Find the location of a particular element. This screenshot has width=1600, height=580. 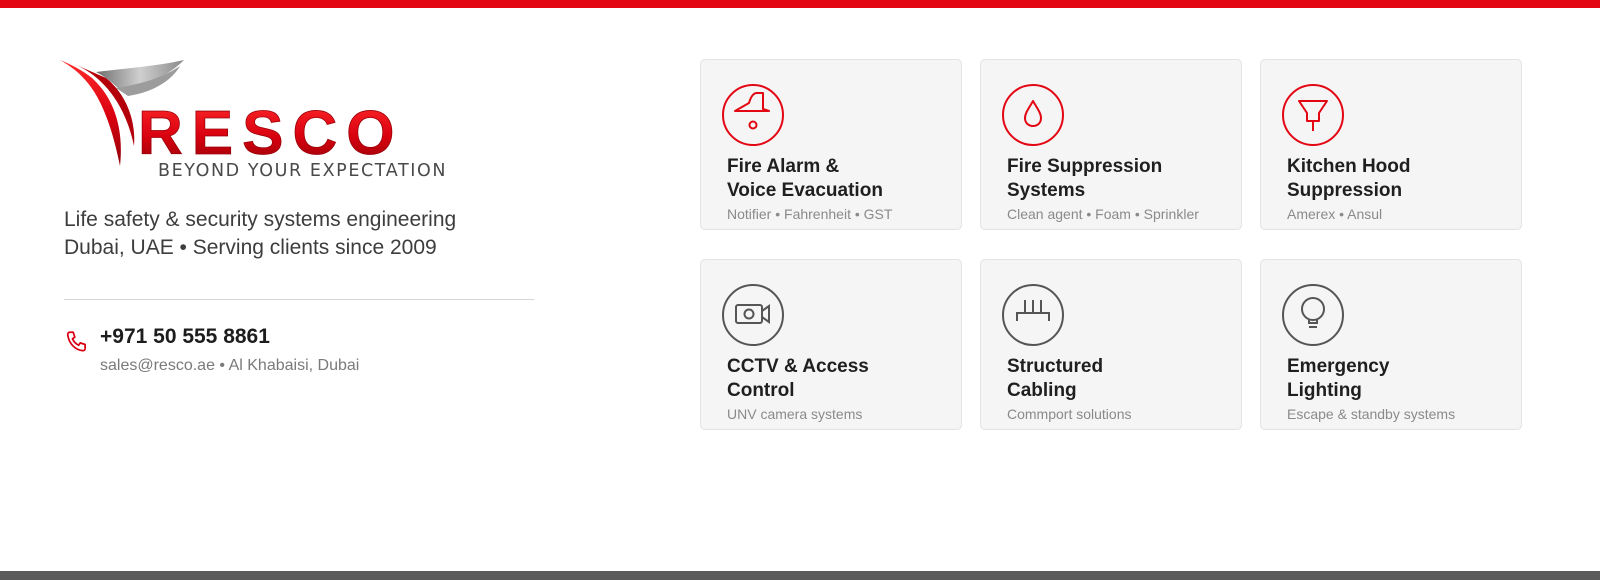

tagline-line-2: Dubai, UAE • Serving clients since 2009 is located at coordinates (250, 247).